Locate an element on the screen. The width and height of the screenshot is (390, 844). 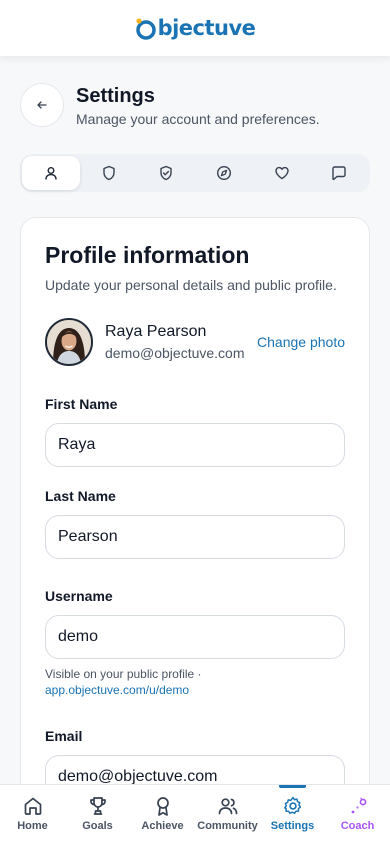
nav-label: Coach is located at coordinates (357, 826).